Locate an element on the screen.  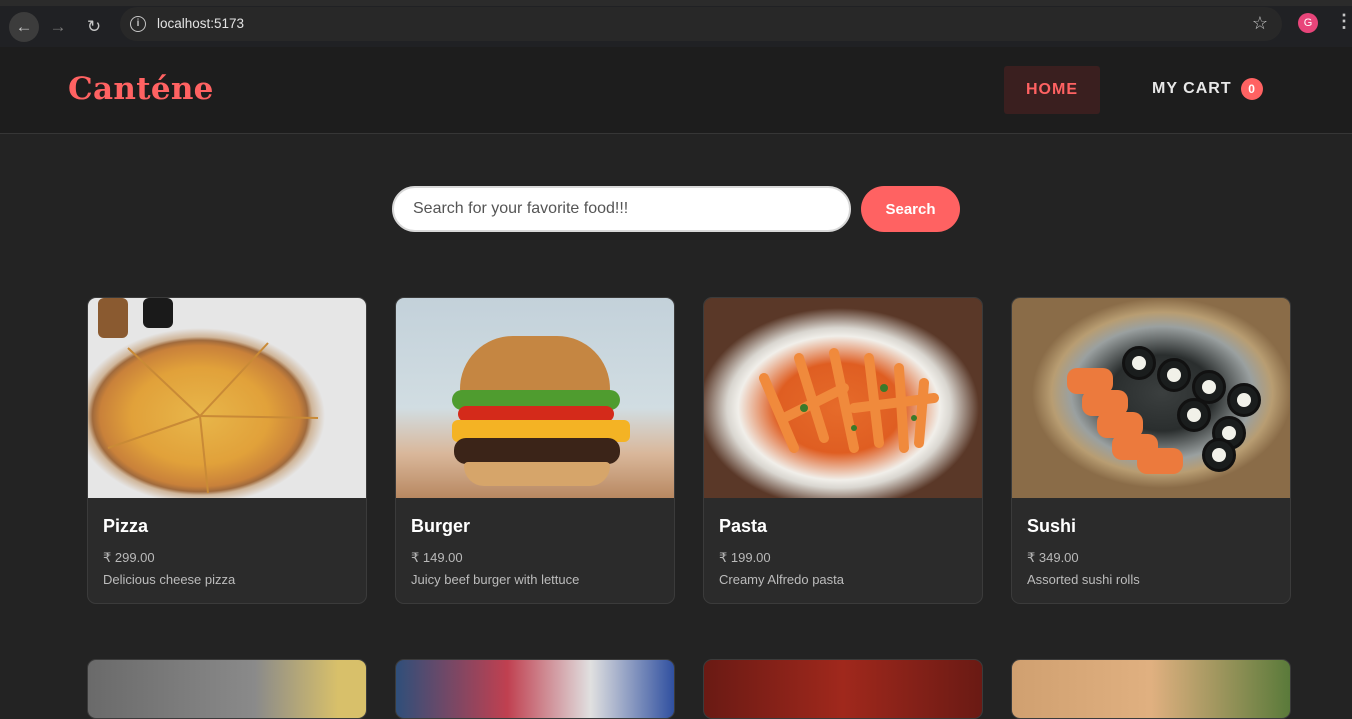
address-bar: i localhost:5173 ☆ is located at coordinates (701, 24).